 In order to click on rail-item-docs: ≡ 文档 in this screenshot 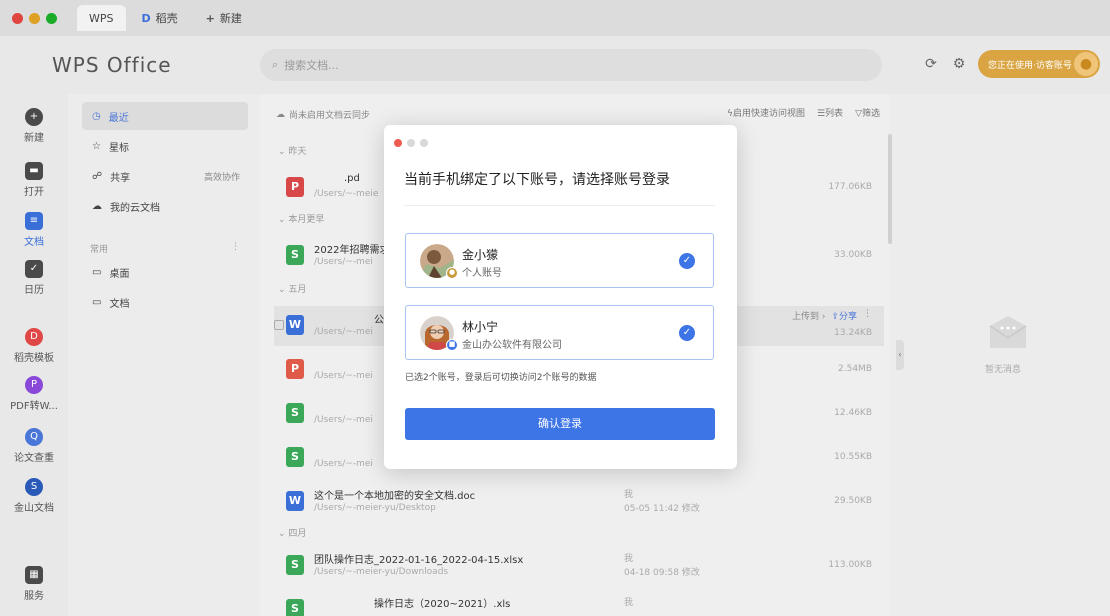, I will do `click(34, 230)`.